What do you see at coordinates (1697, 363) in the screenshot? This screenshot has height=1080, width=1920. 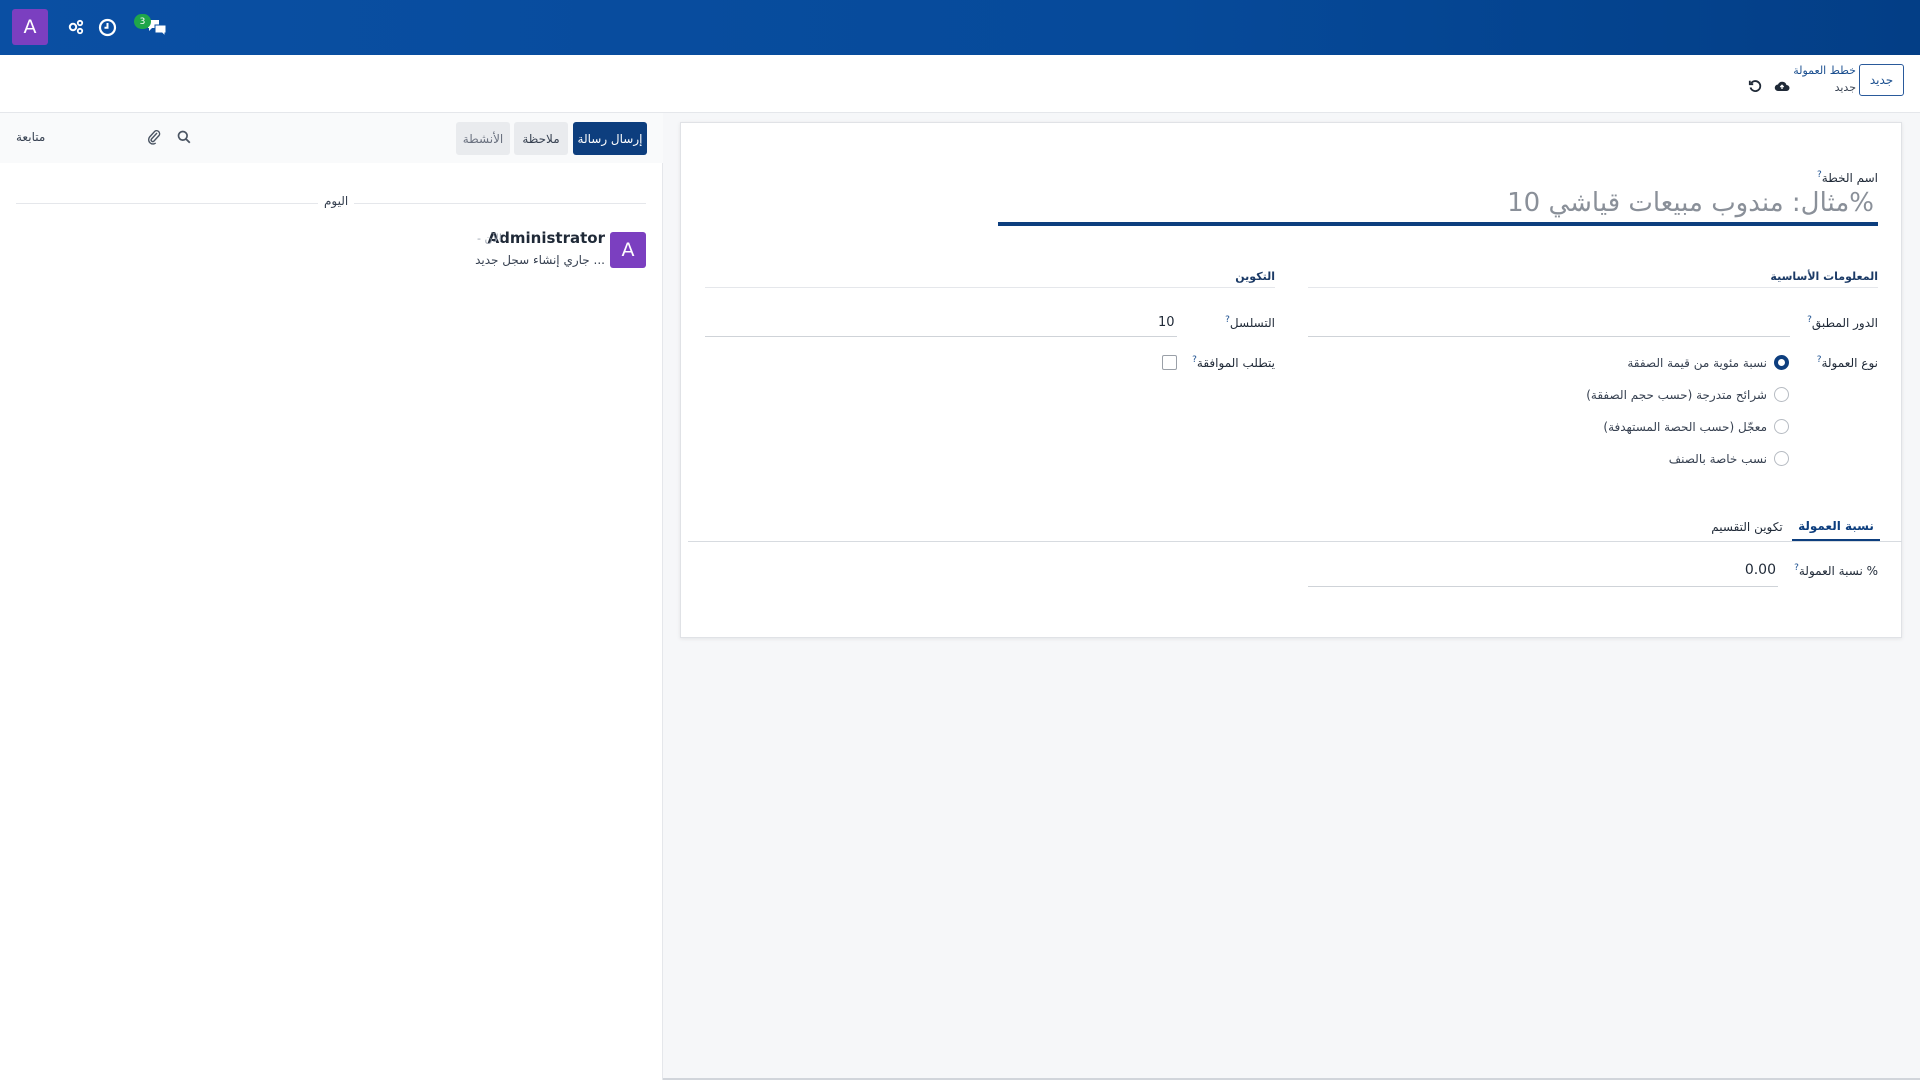 I see `commission-type-option-label: نسبة مئوية من قيمة الصفقة` at bounding box center [1697, 363].